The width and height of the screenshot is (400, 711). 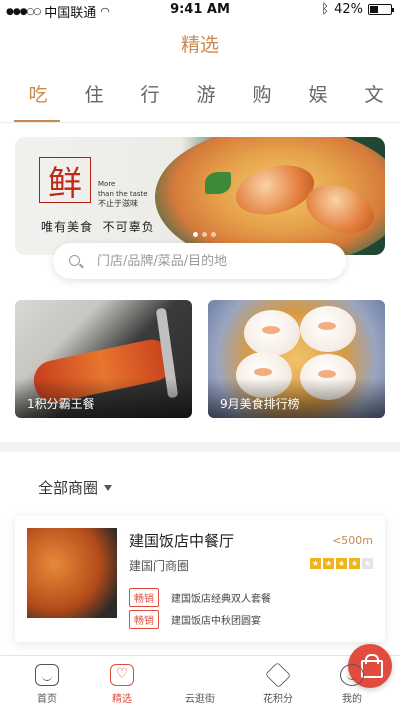 What do you see at coordinates (82, 261) in the screenshot?
I see `search-icon` at bounding box center [82, 261].